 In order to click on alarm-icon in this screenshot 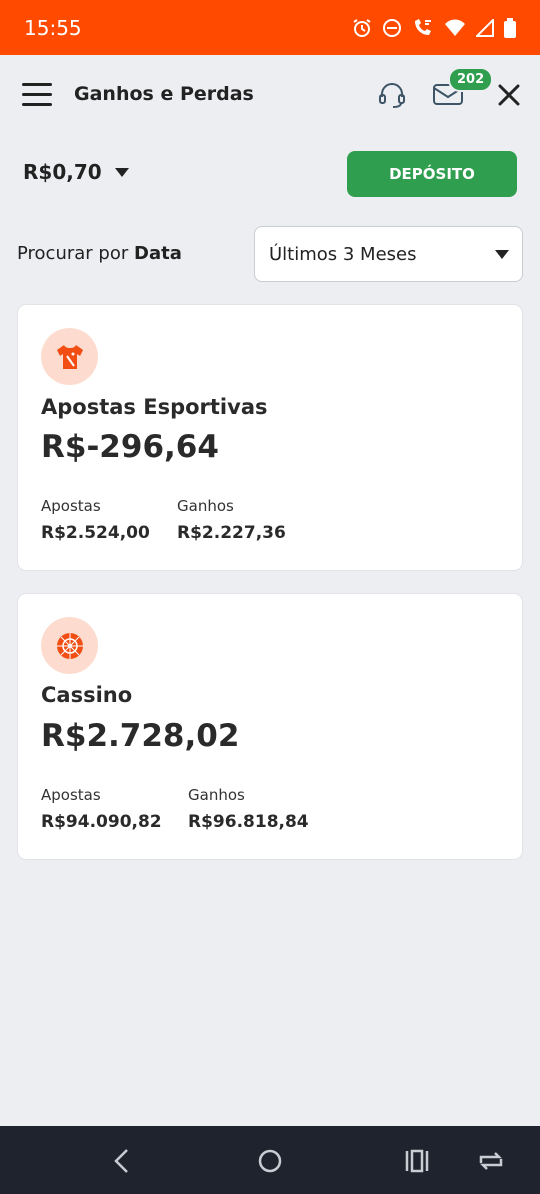, I will do `click(362, 27)`.